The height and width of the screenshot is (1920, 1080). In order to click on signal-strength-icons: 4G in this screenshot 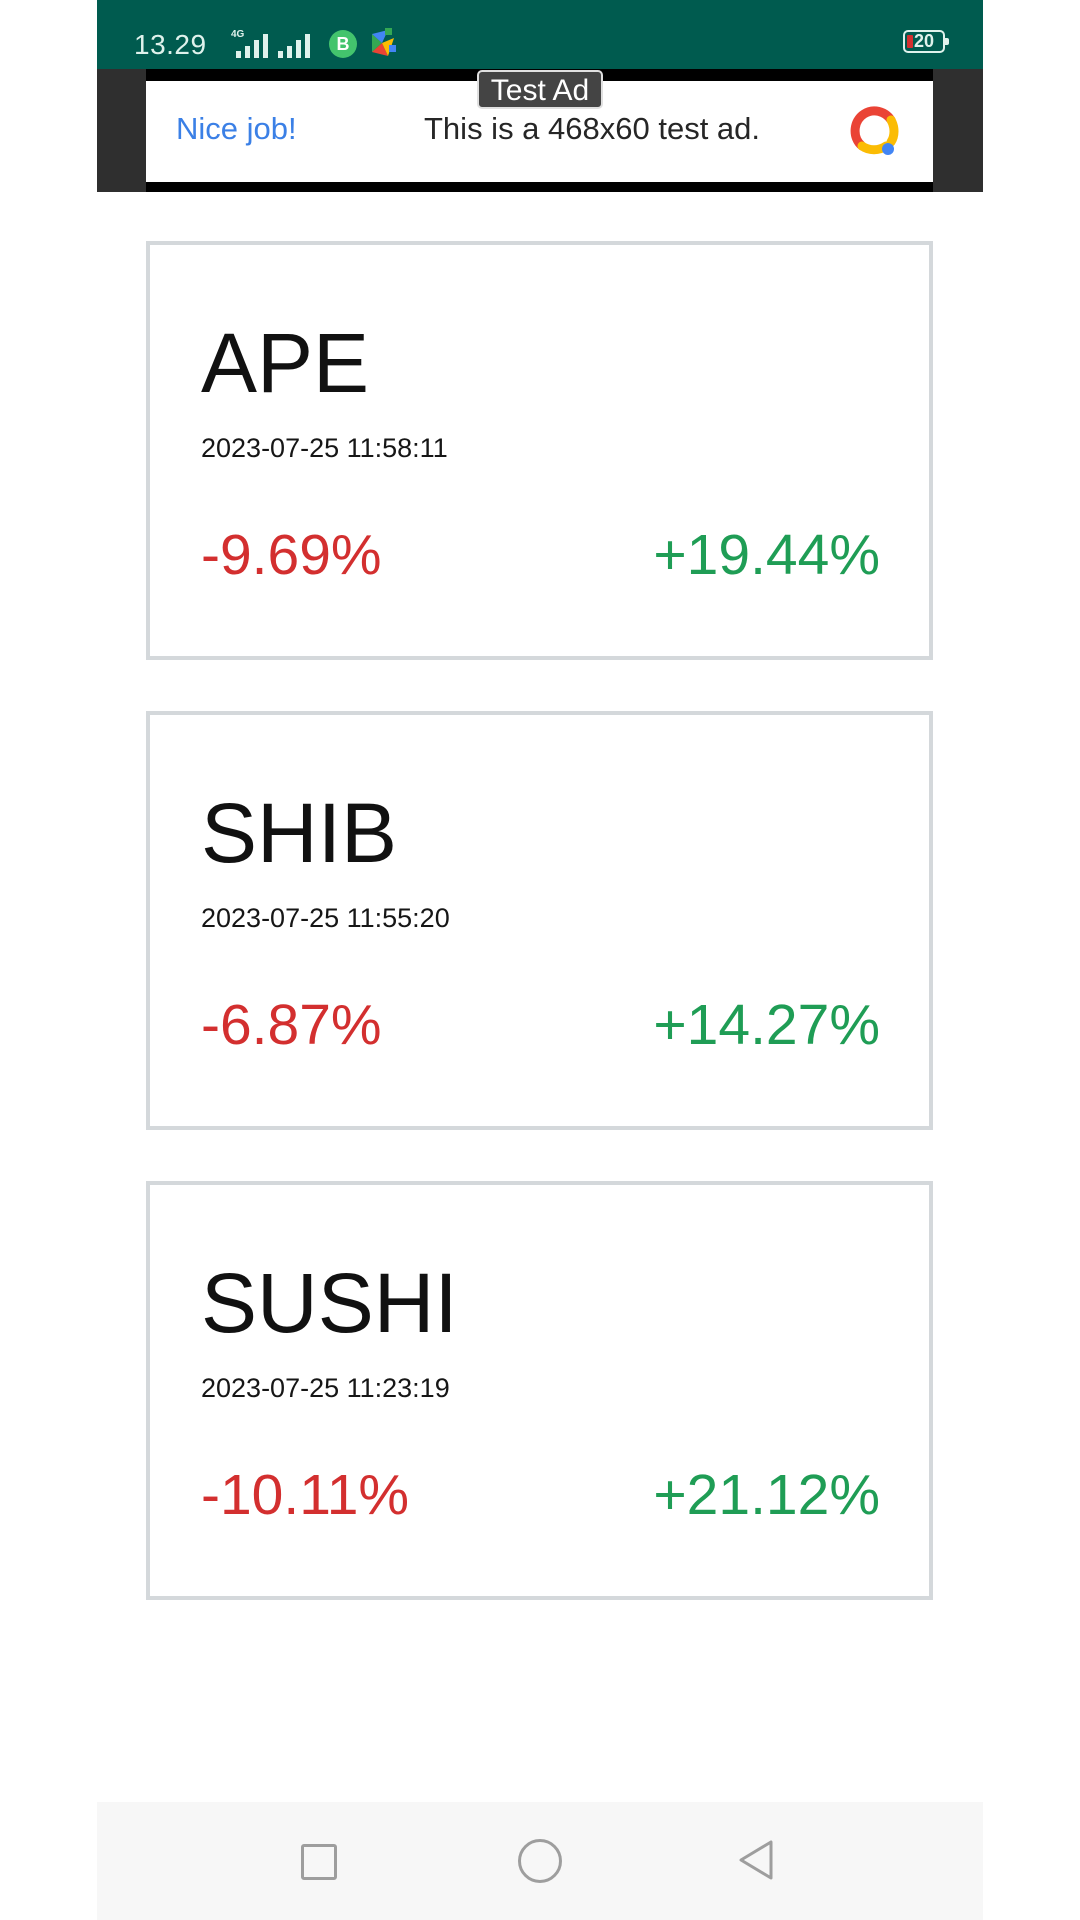, I will do `click(273, 43)`.